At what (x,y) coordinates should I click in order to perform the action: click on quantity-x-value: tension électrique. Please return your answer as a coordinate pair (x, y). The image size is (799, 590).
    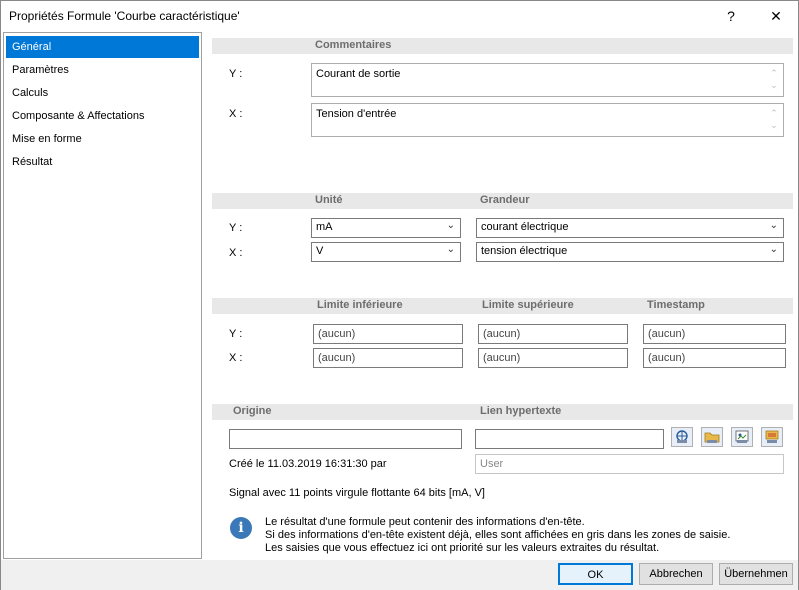
    Looking at the image, I should click on (524, 251).